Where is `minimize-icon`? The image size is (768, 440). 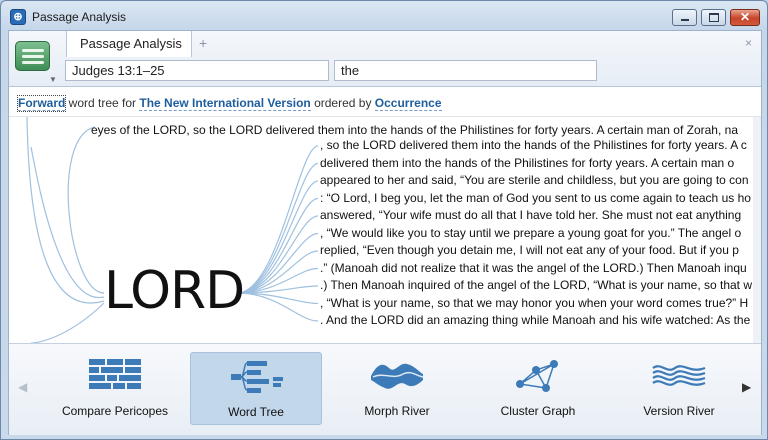 minimize-icon is located at coordinates (685, 20).